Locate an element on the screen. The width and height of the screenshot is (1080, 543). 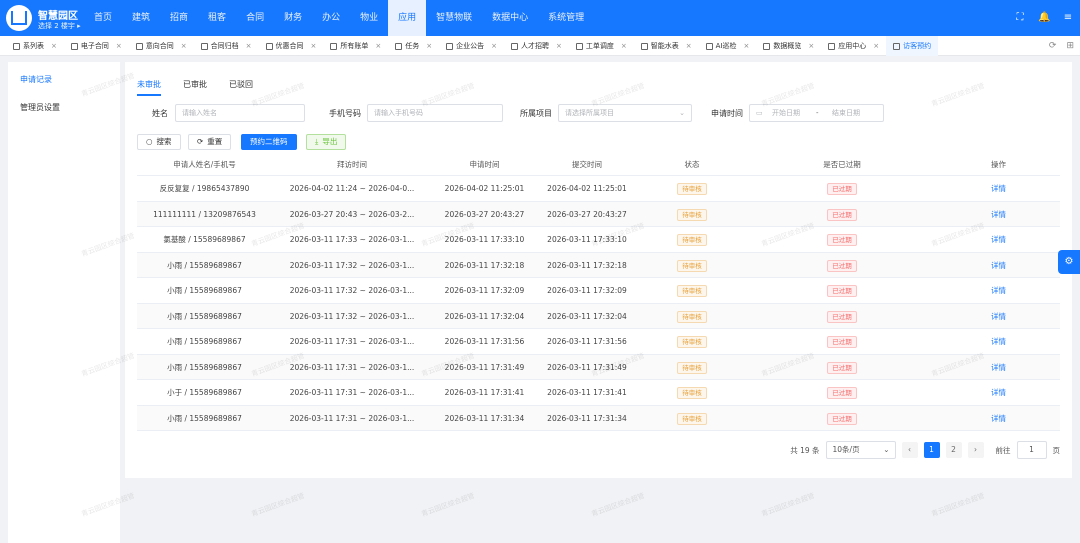
tab-item: 优惠合同 × is located at coordinates (291, 46).